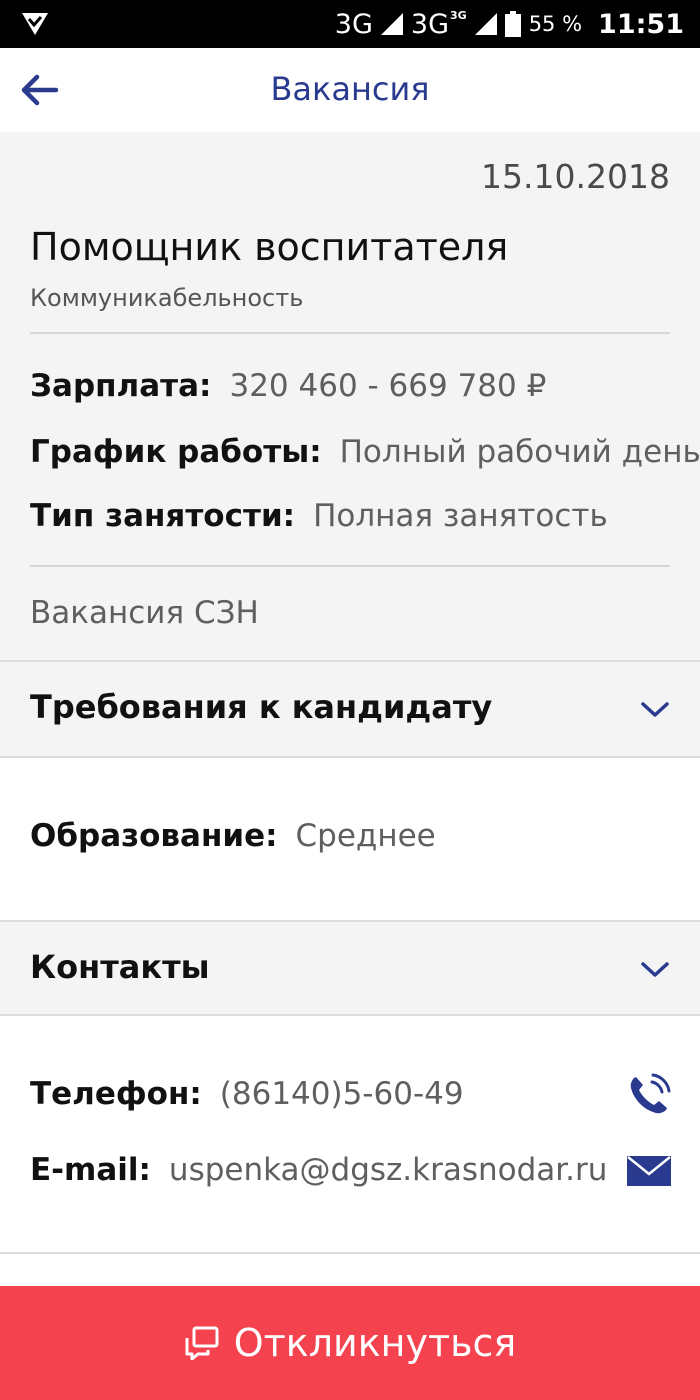  What do you see at coordinates (649, 1171) in the screenshot?
I see `envelope-icon` at bounding box center [649, 1171].